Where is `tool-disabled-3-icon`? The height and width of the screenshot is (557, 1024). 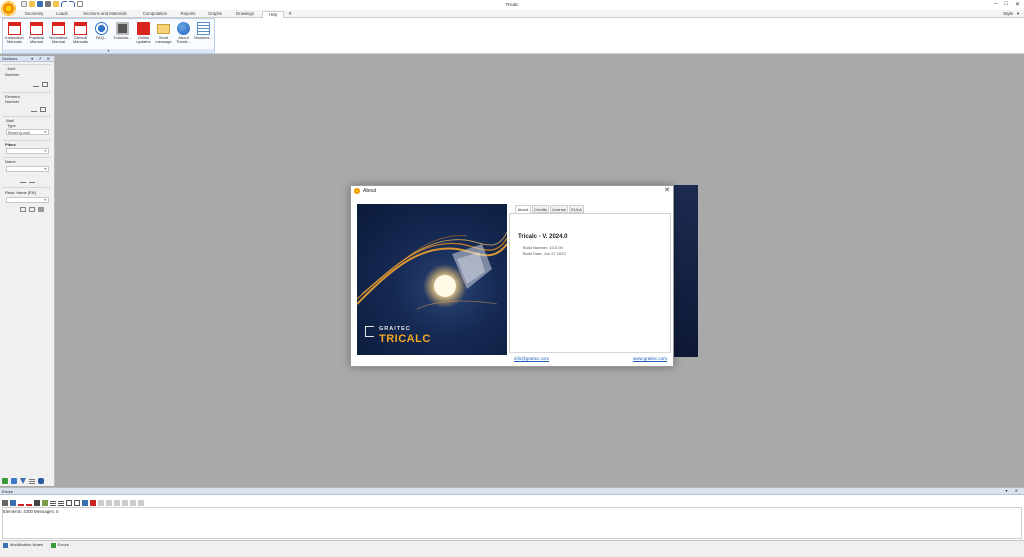 tool-disabled-3-icon is located at coordinates (117, 503).